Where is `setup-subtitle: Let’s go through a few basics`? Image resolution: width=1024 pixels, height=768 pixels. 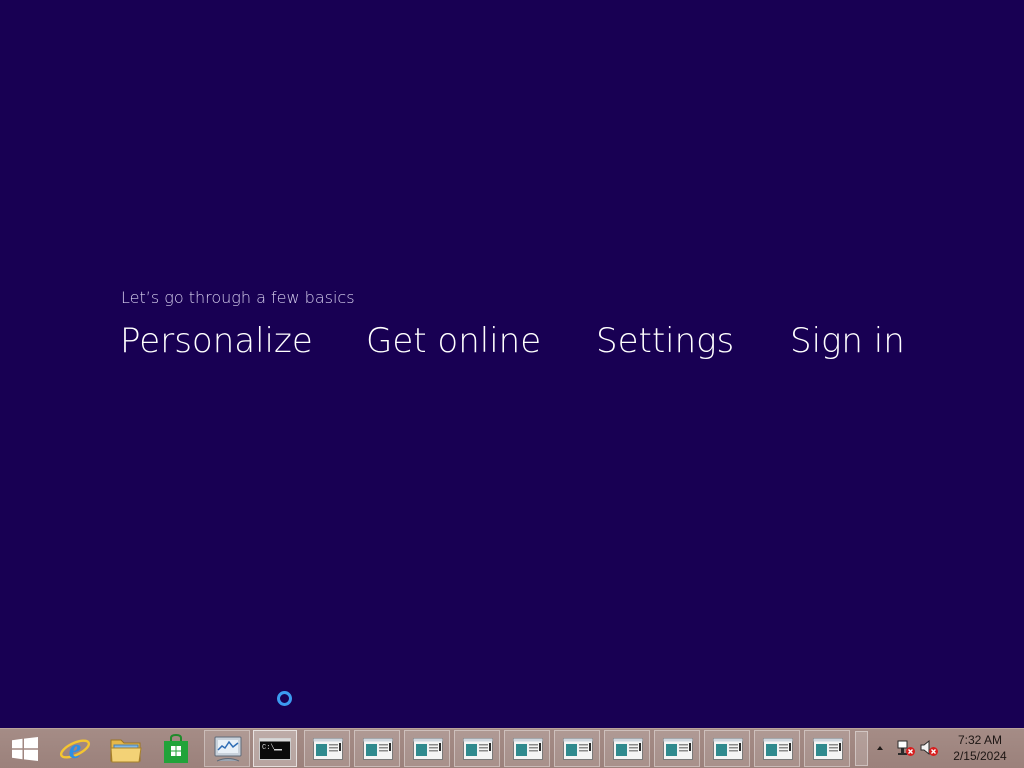 setup-subtitle: Let’s go through a few basics is located at coordinates (238, 297).